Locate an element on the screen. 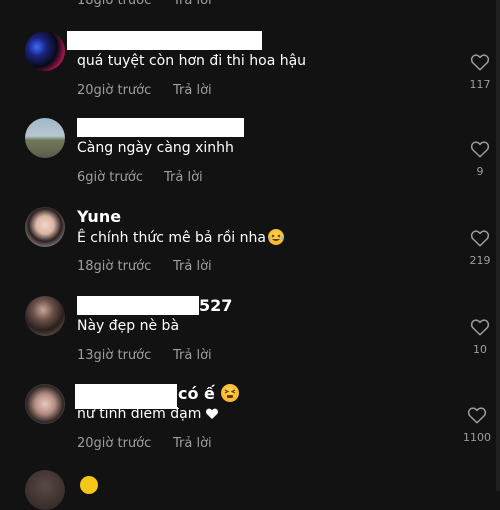 The image size is (500, 510). previous-comment-meta: 18giờ trước Trả lời is located at coordinates (144, 4).